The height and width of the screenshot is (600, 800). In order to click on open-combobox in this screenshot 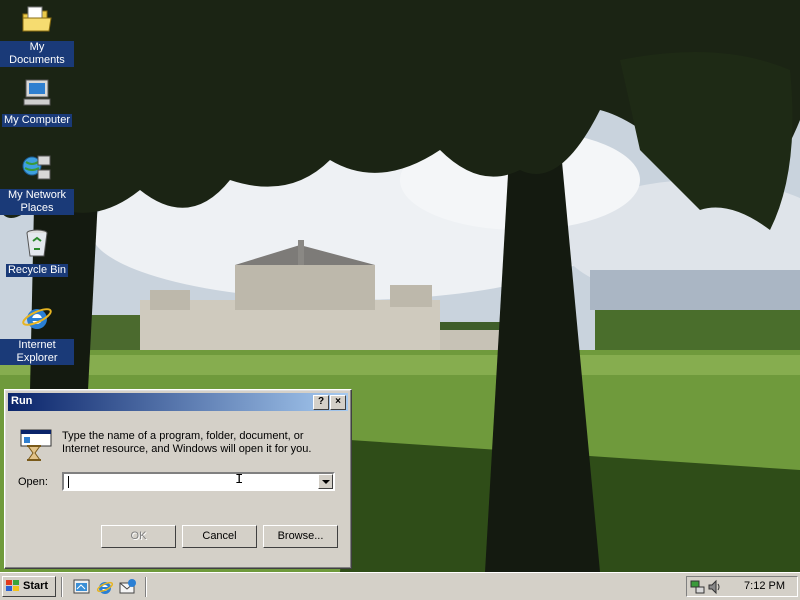, I will do `click(198, 481)`.